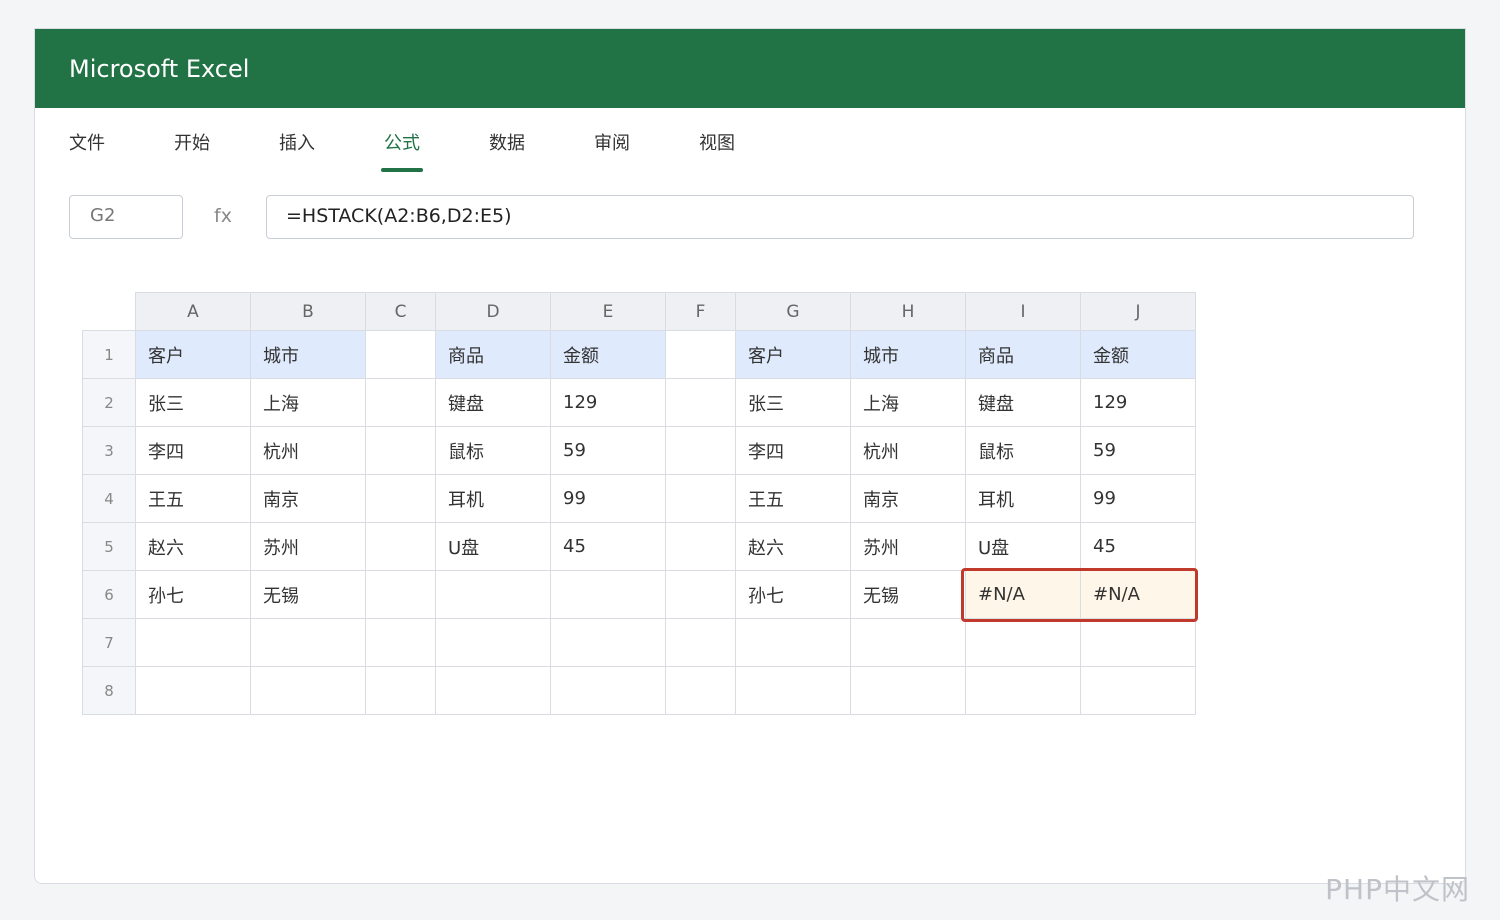 This screenshot has height=920, width=1500. I want to click on cell-i1: 商品, so click(1023, 354).